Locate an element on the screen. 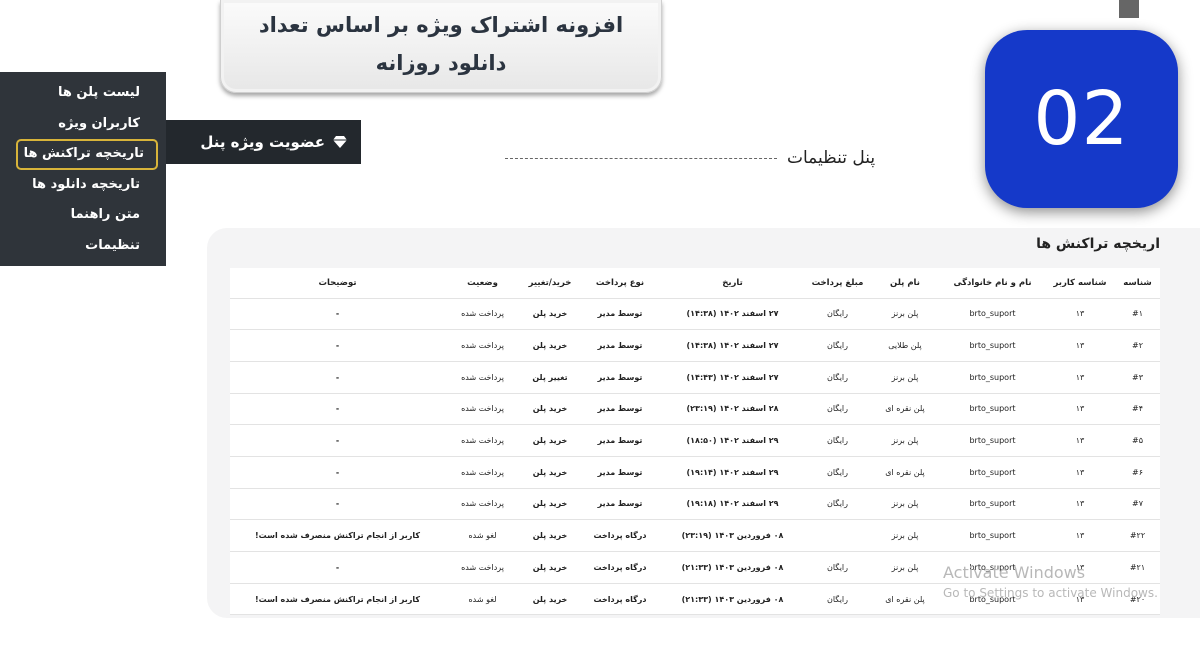 This screenshot has height=657, width=1200. header-plan-name: نام پلن is located at coordinates (905, 283).